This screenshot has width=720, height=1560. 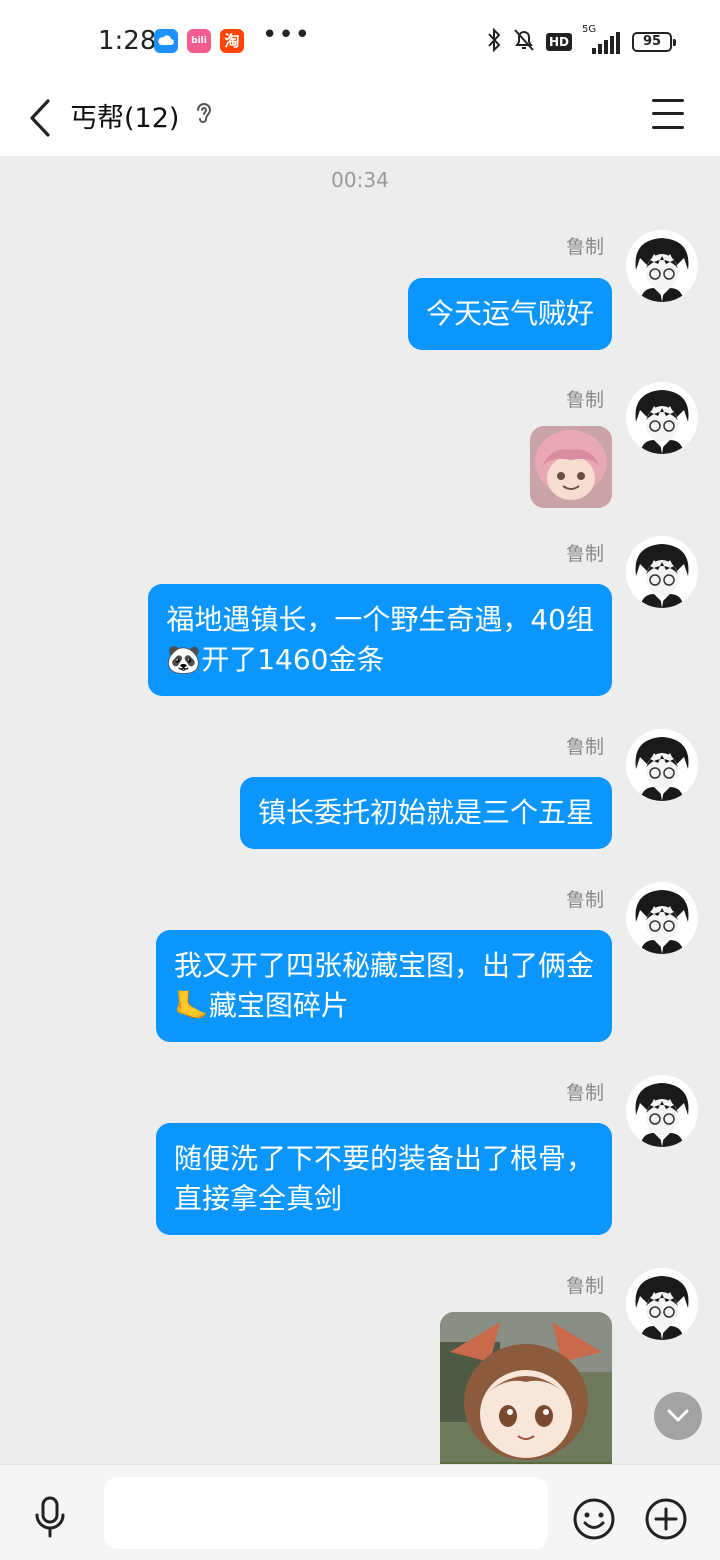 What do you see at coordinates (526, 1388) in the screenshot?
I see `brown-hair-anime-girl-sticker` at bounding box center [526, 1388].